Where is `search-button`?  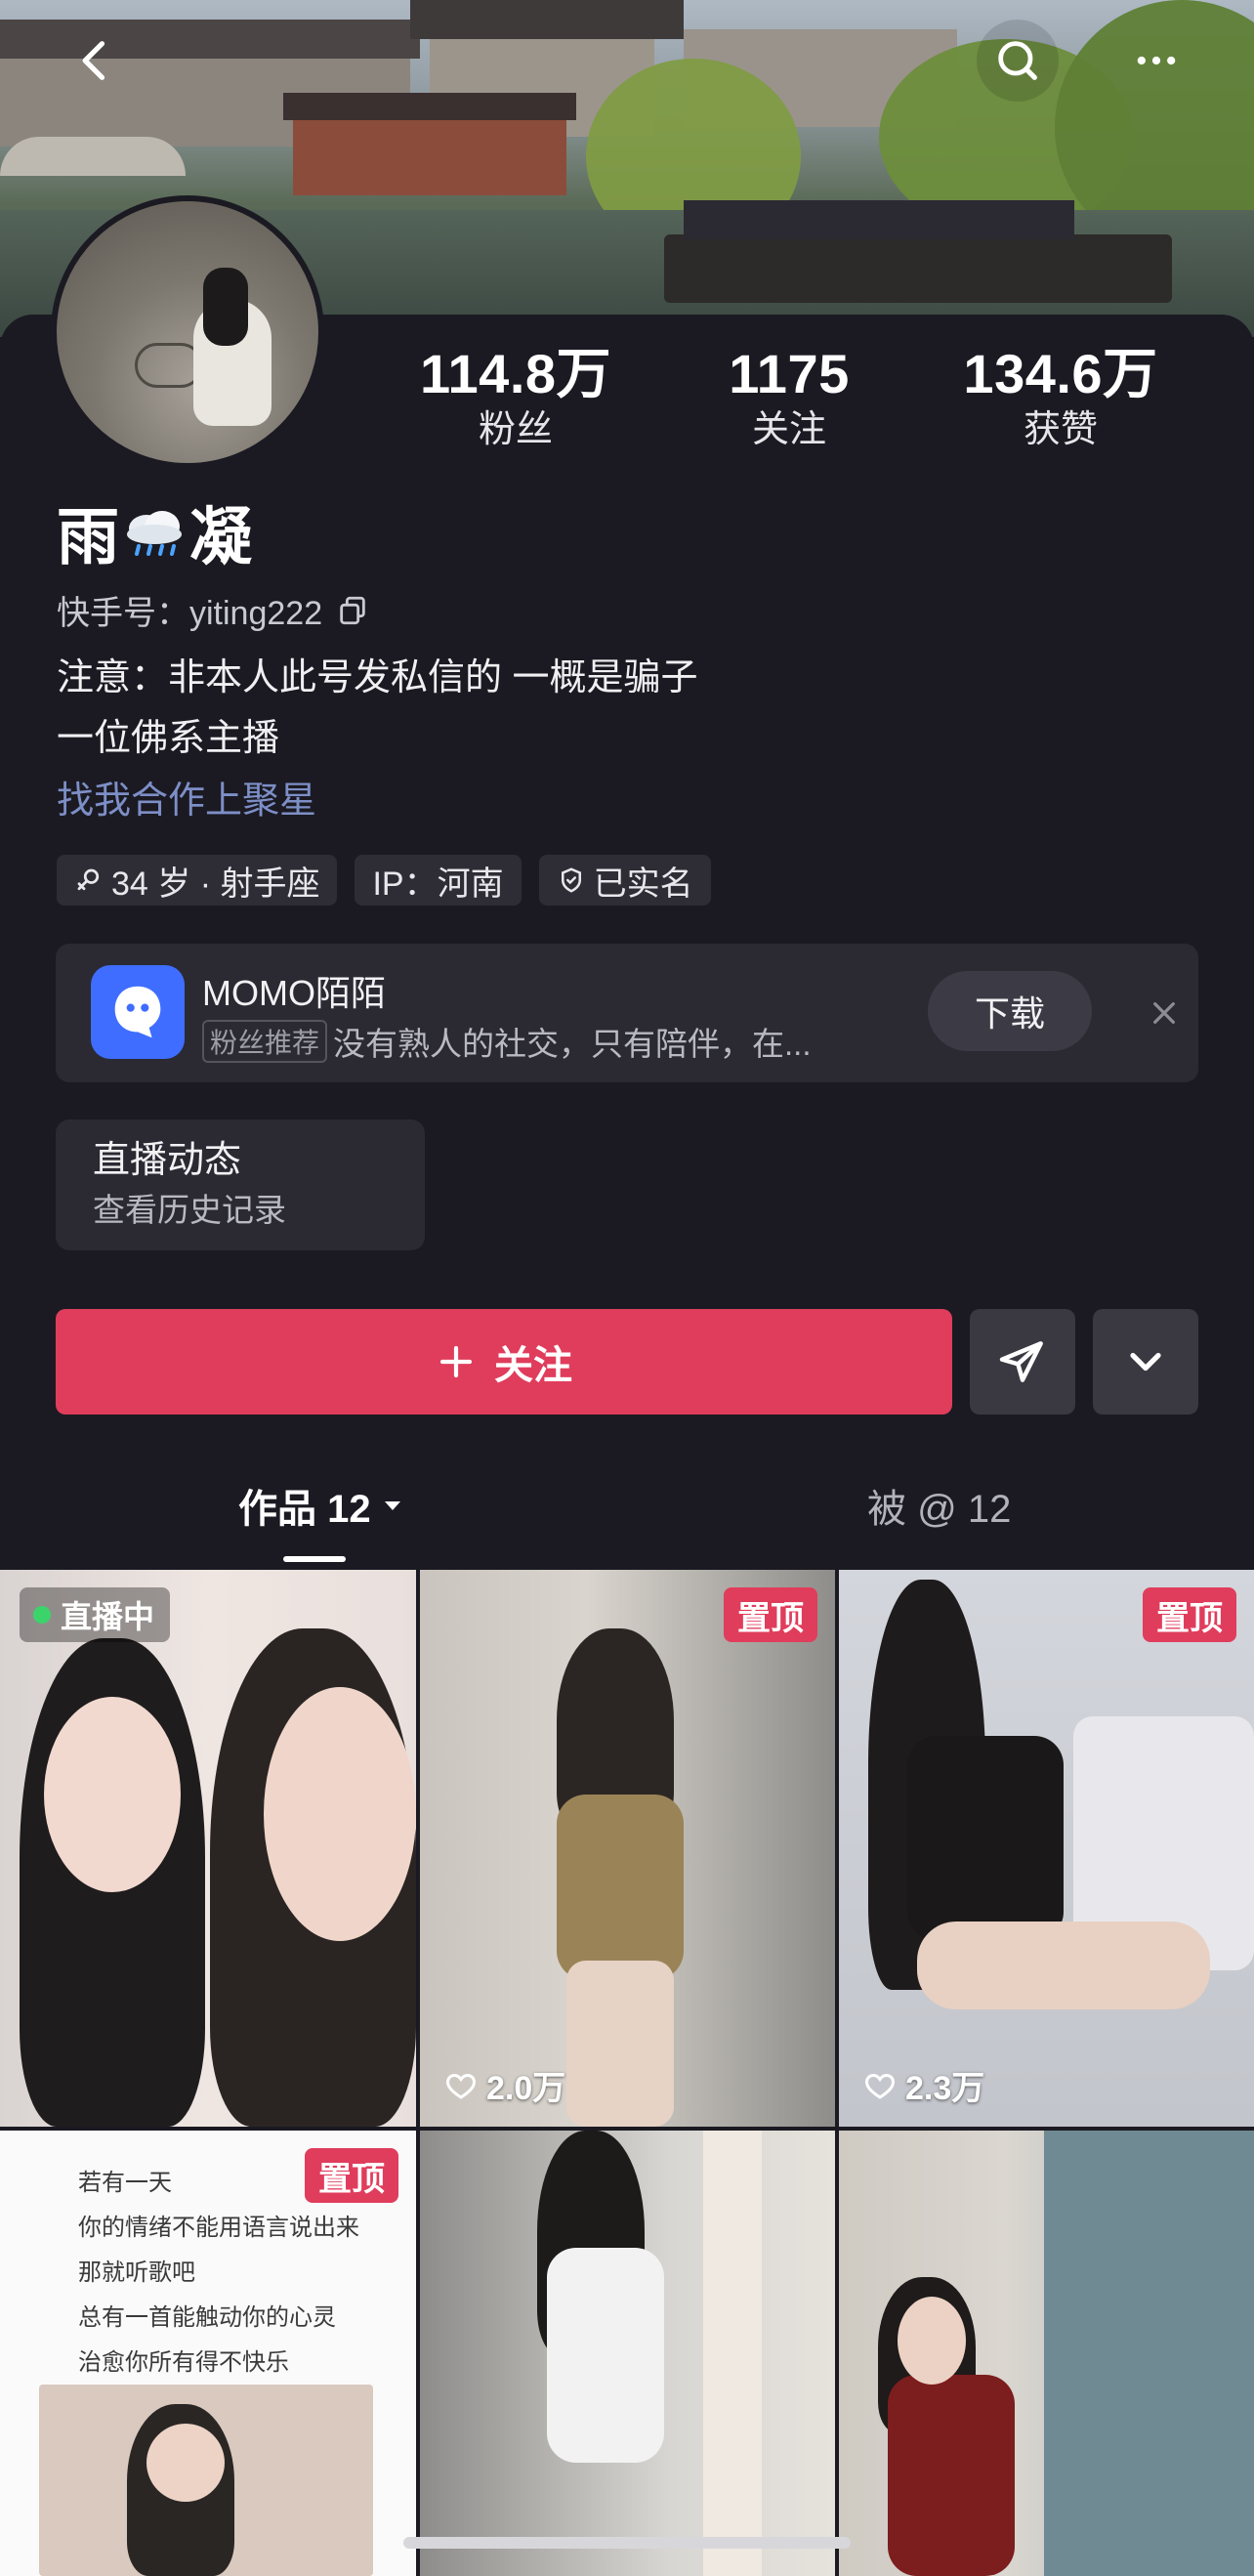
search-button is located at coordinates (1018, 61).